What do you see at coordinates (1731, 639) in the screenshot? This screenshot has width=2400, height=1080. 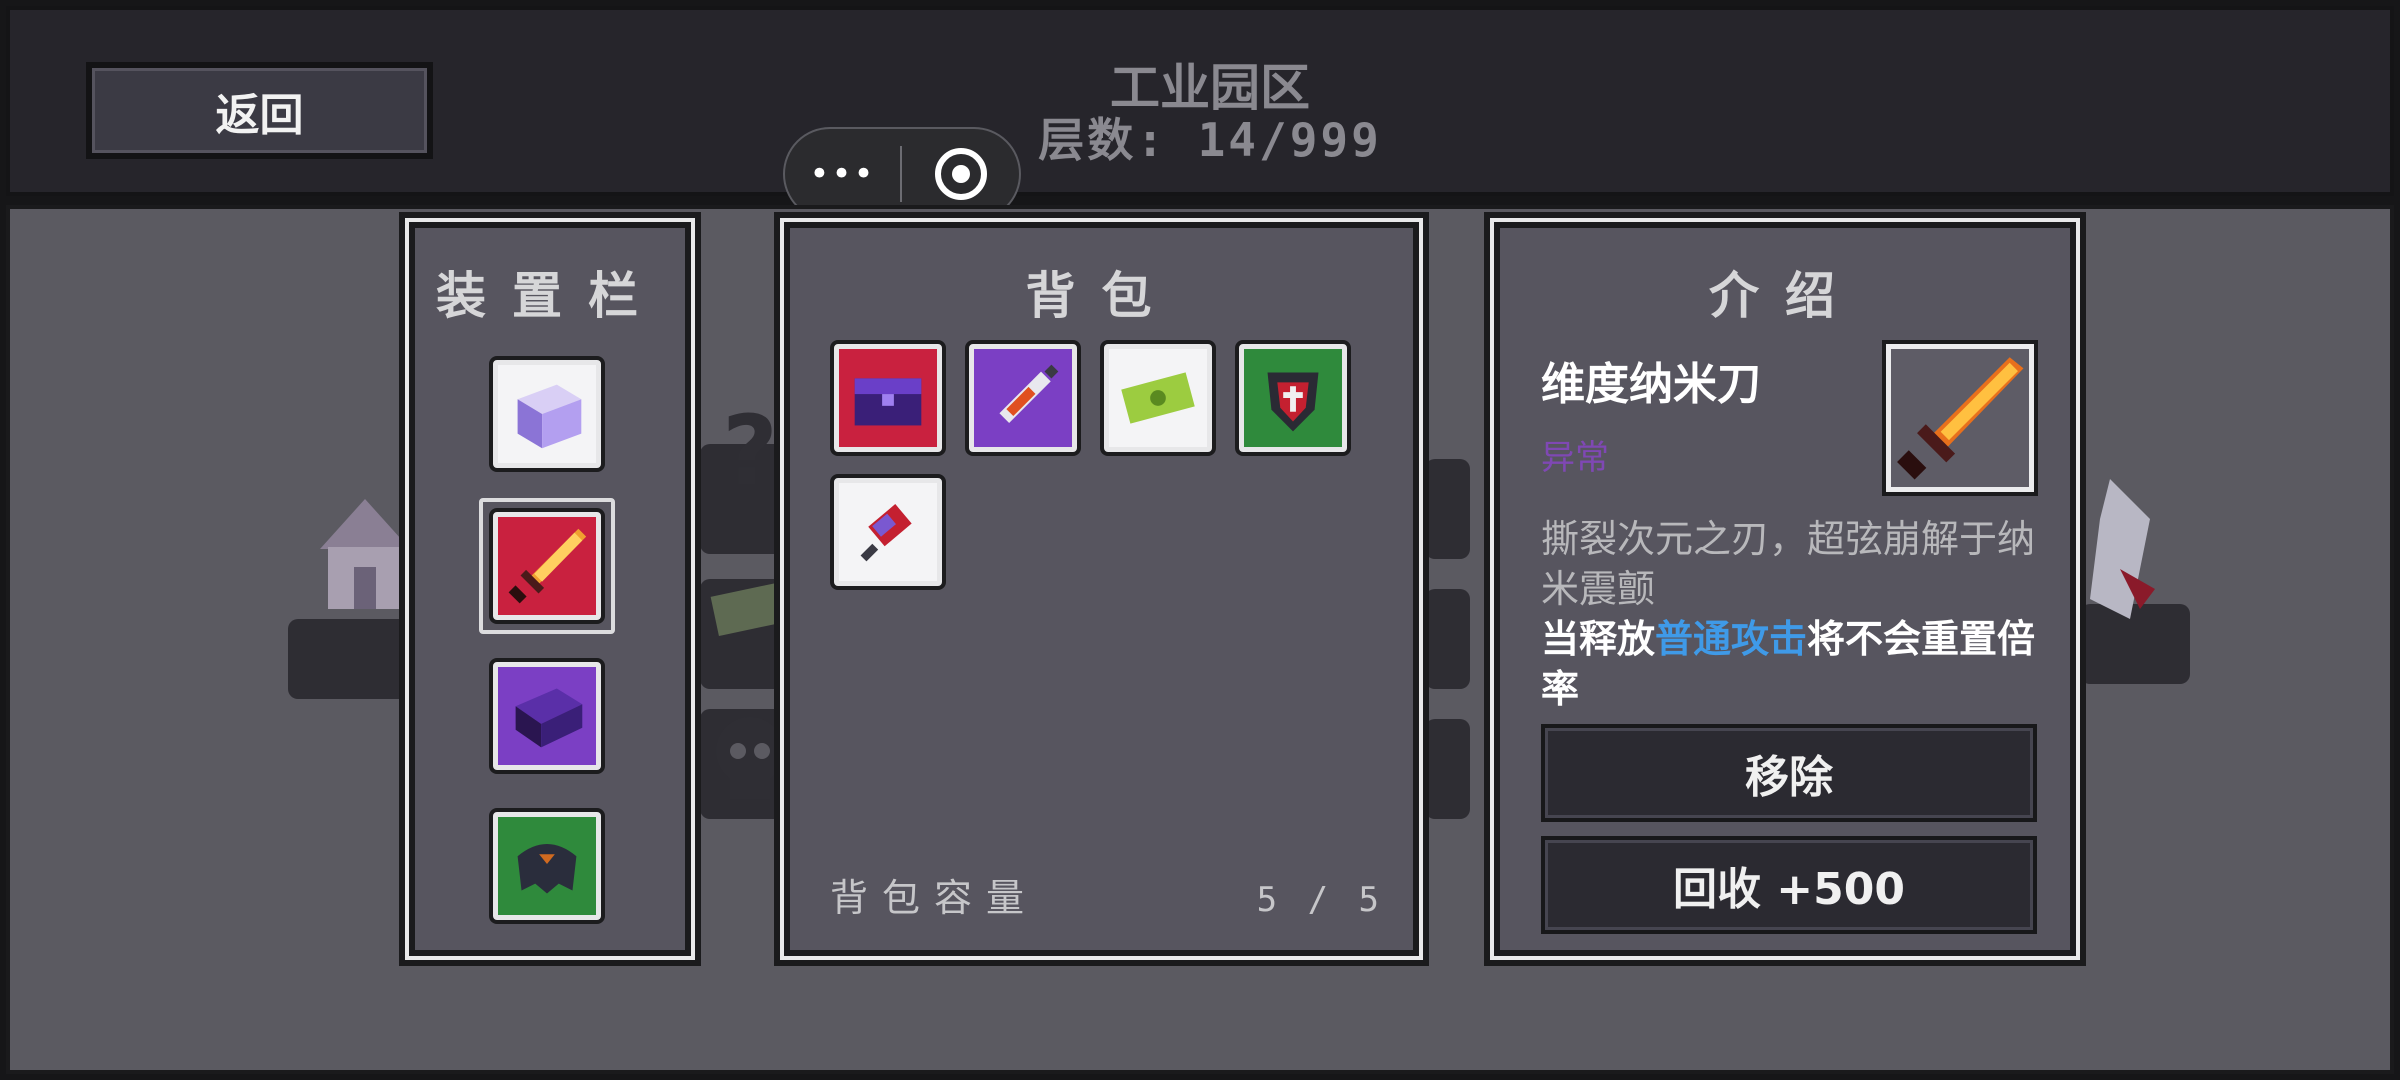 I see `effect-keyword: 普通攻击` at bounding box center [1731, 639].